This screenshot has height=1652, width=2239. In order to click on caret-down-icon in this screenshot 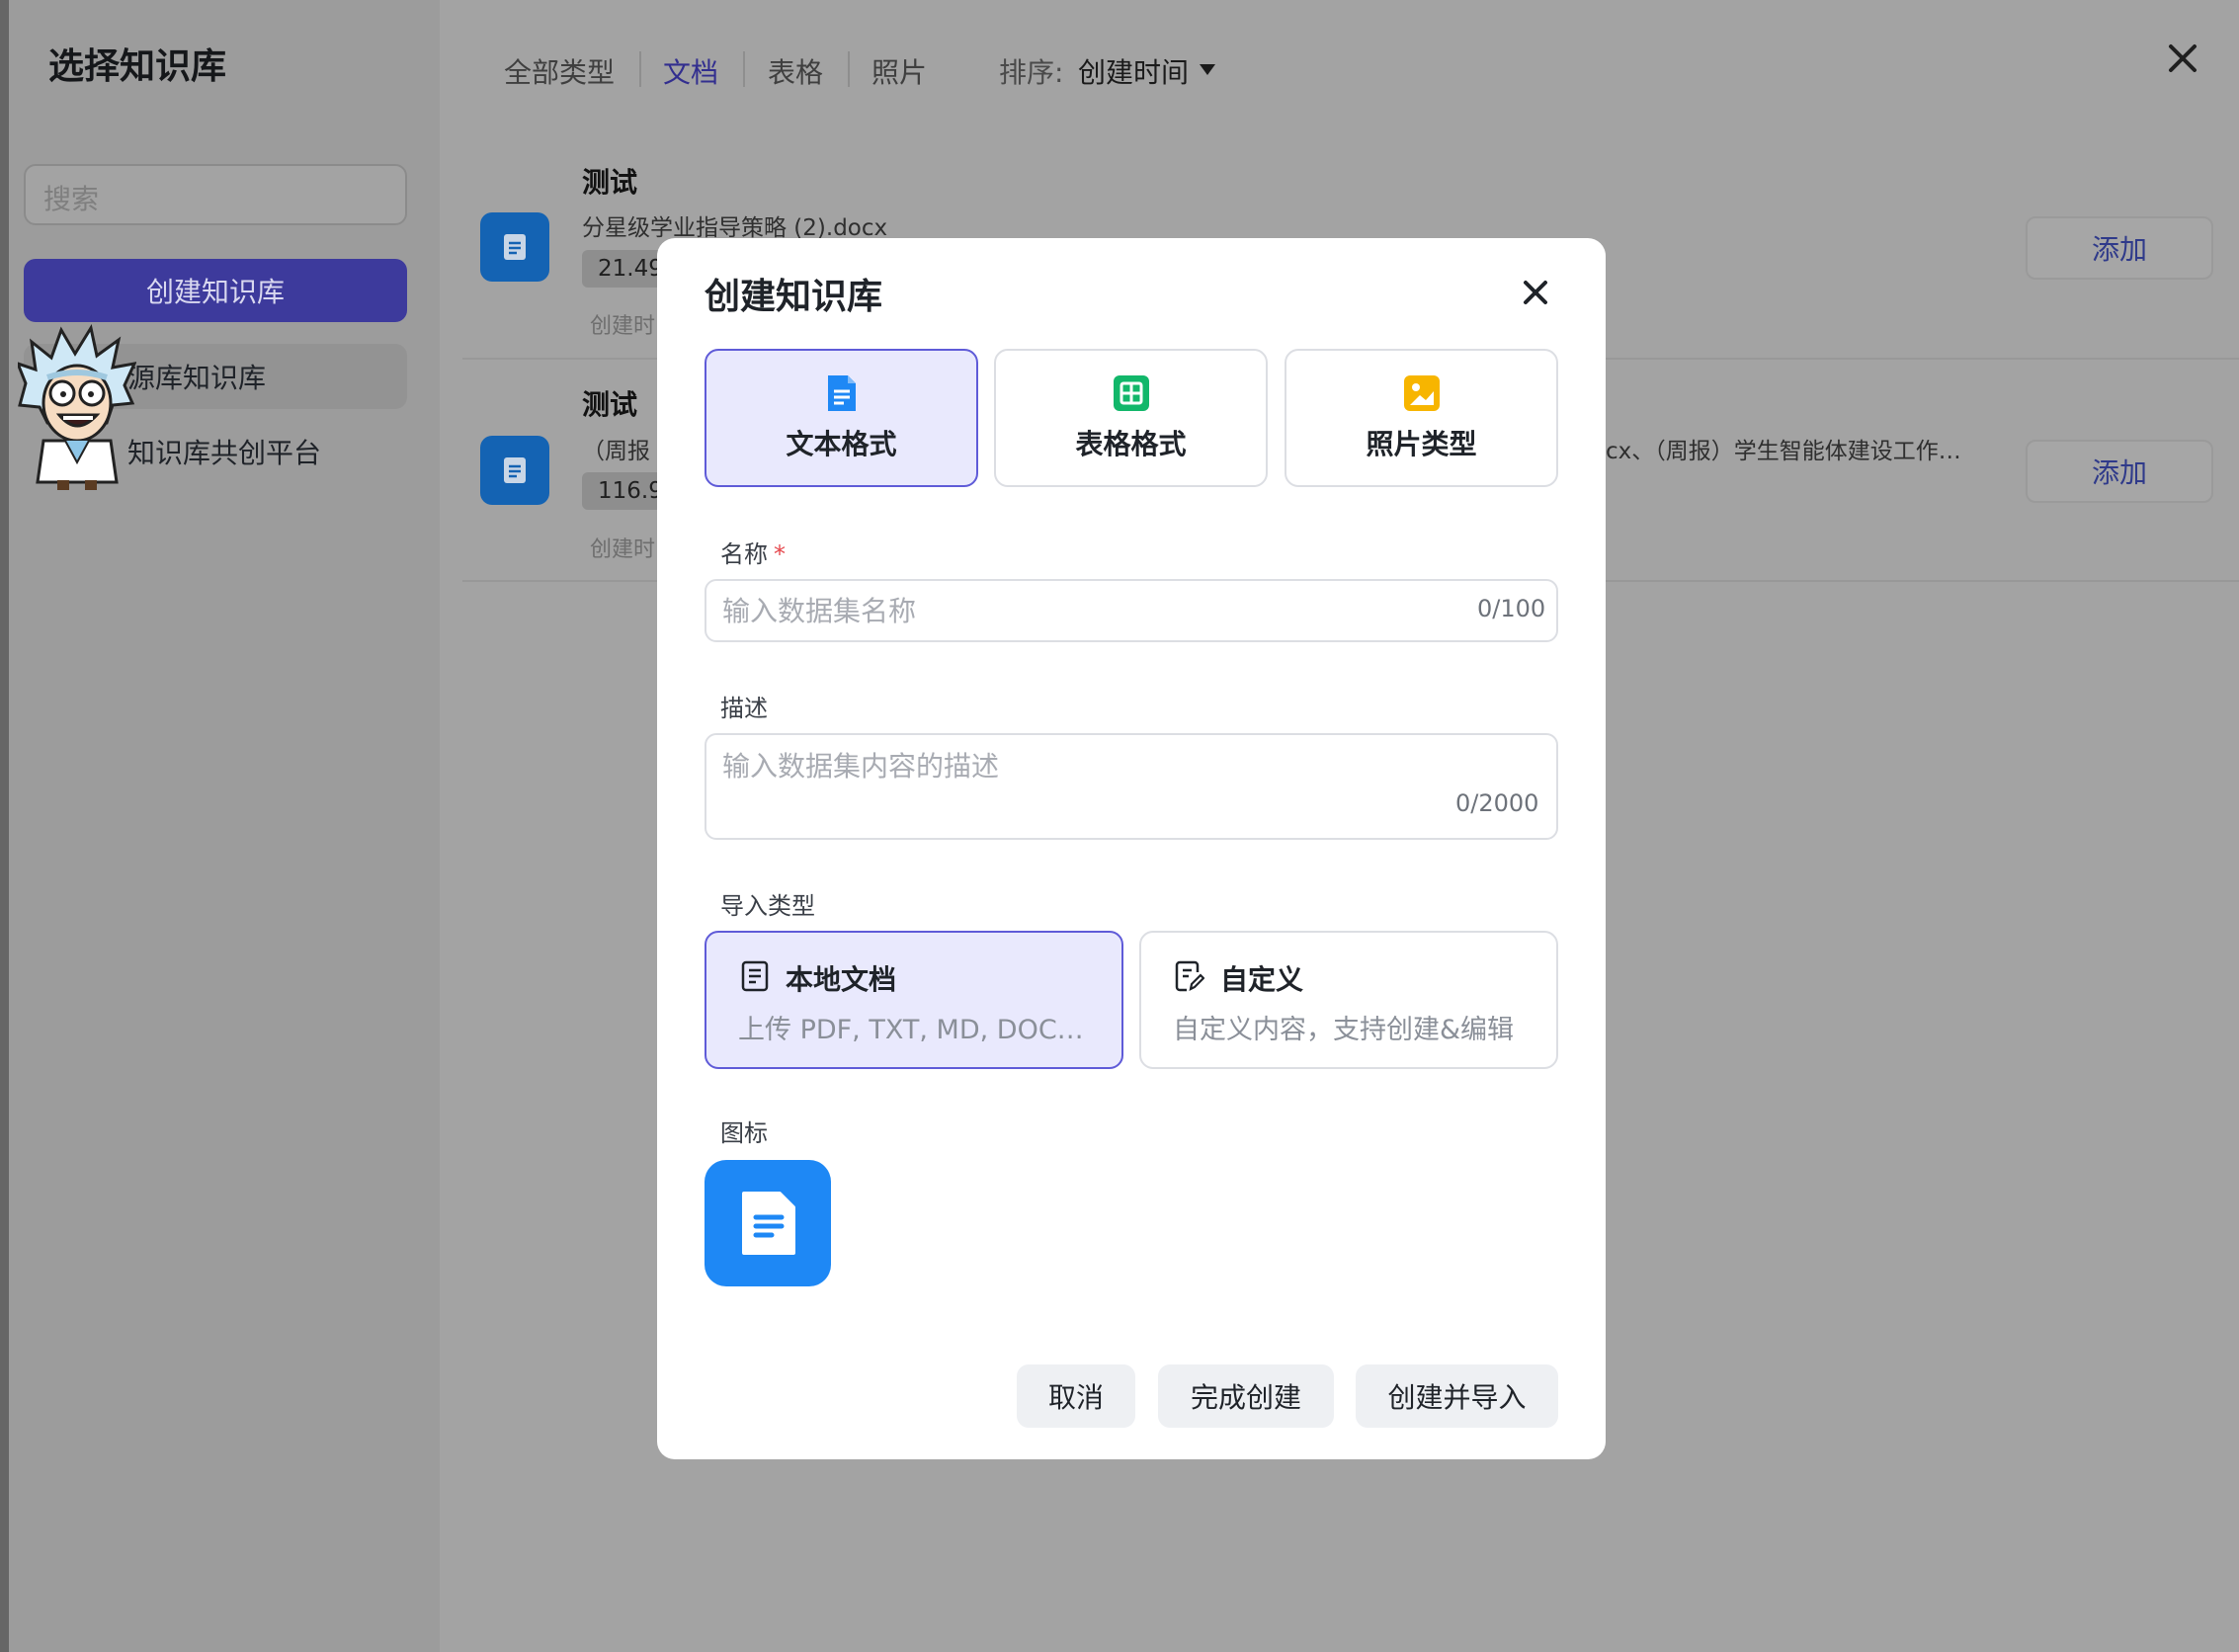, I will do `click(1207, 69)`.